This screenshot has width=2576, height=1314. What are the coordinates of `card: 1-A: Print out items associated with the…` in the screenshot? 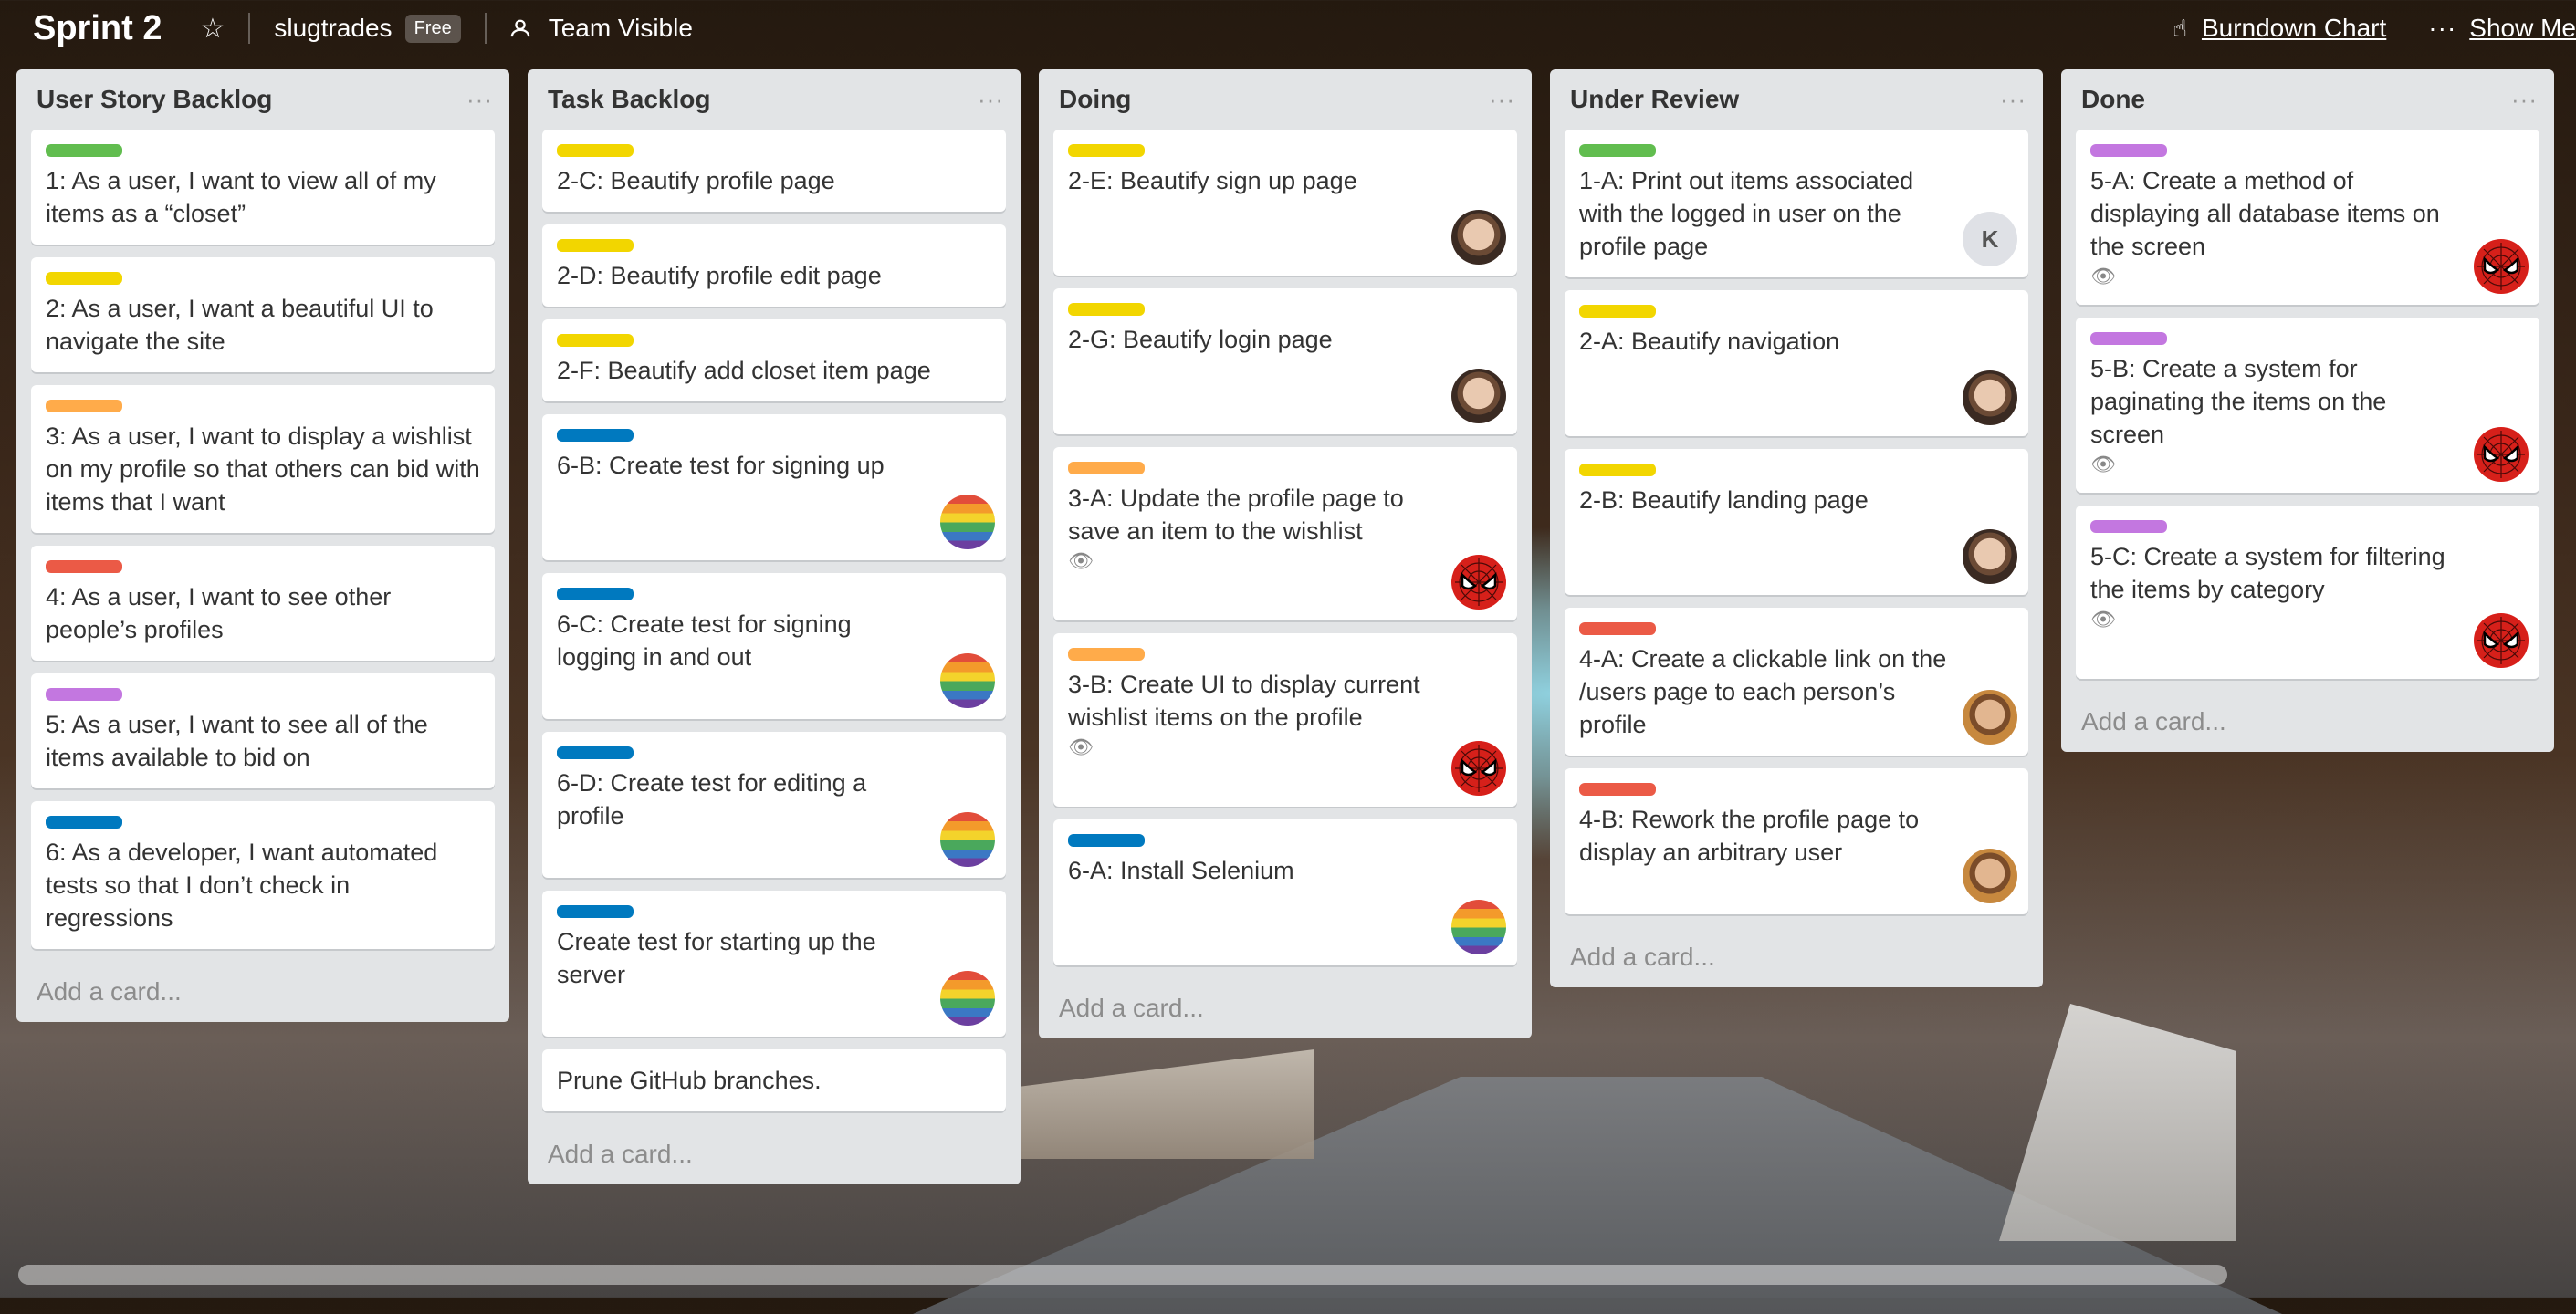 It's located at (1796, 203).